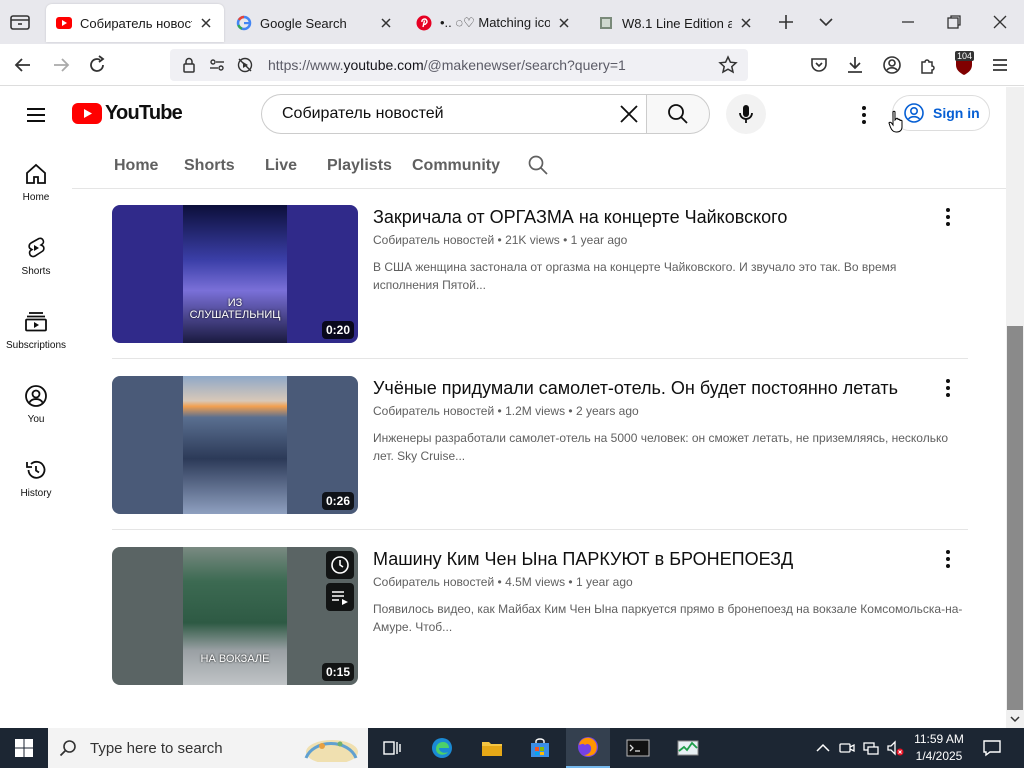 This screenshot has width=1024, height=768. What do you see at coordinates (454, 114) in the screenshot?
I see `search-input: Собиратель новостей` at bounding box center [454, 114].